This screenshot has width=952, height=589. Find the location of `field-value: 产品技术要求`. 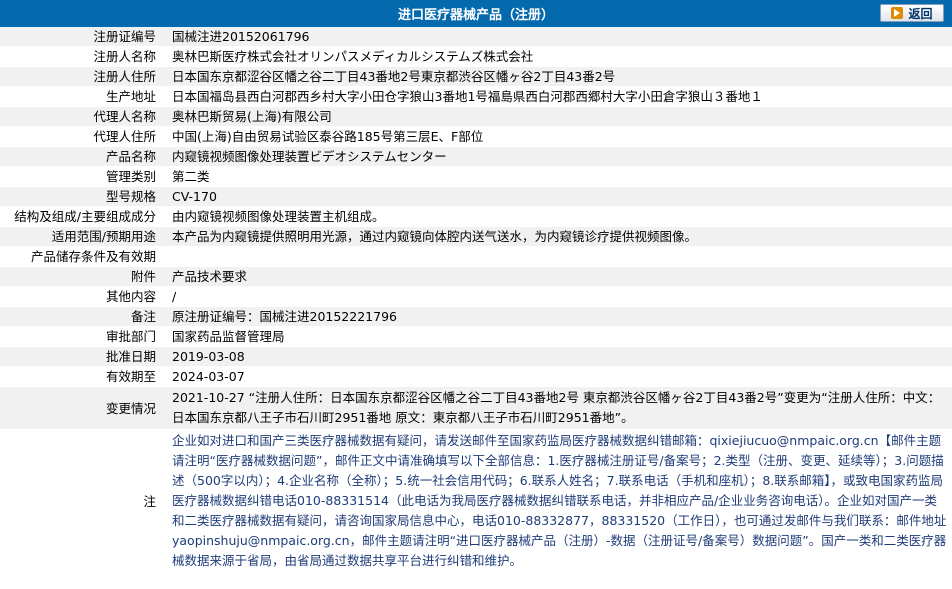

field-value: 产品技术要求 is located at coordinates (558, 276).